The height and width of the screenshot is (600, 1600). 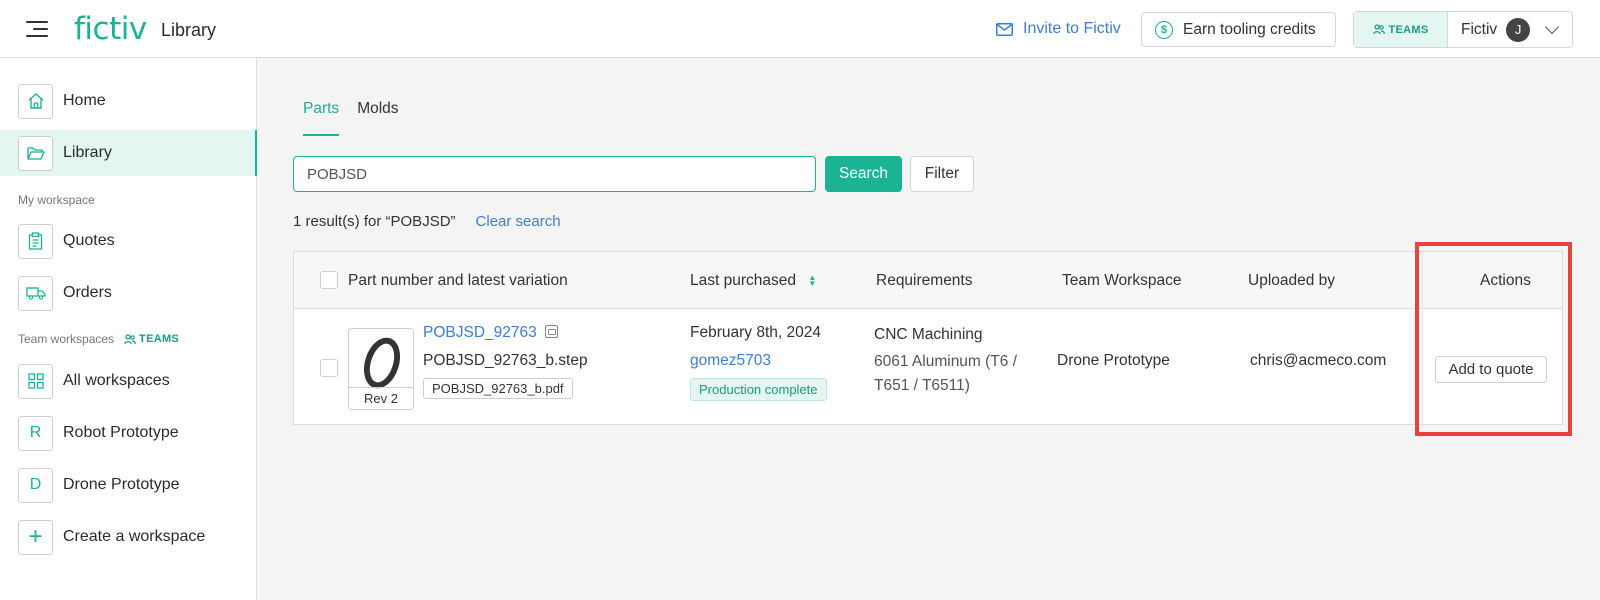 I want to click on sidebar-item-label: All workspaces, so click(x=116, y=380).